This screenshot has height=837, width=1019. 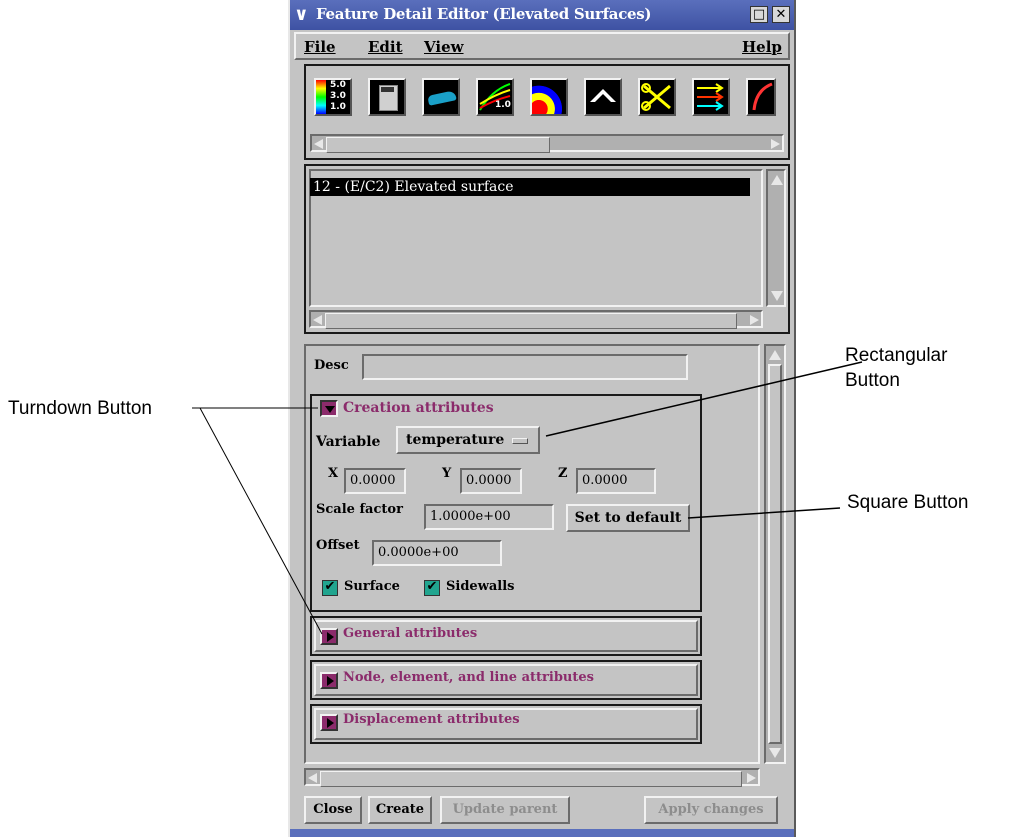 What do you see at coordinates (704, 399) in the screenshot?
I see `leader-rectangular` at bounding box center [704, 399].